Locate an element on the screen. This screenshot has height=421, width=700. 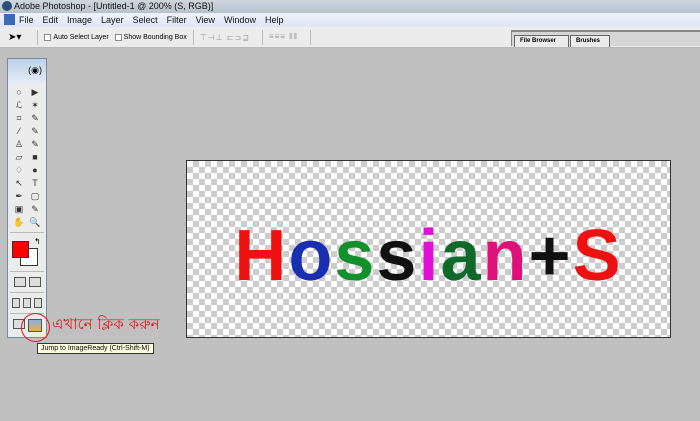
menu-file: File is located at coordinates (26, 20).